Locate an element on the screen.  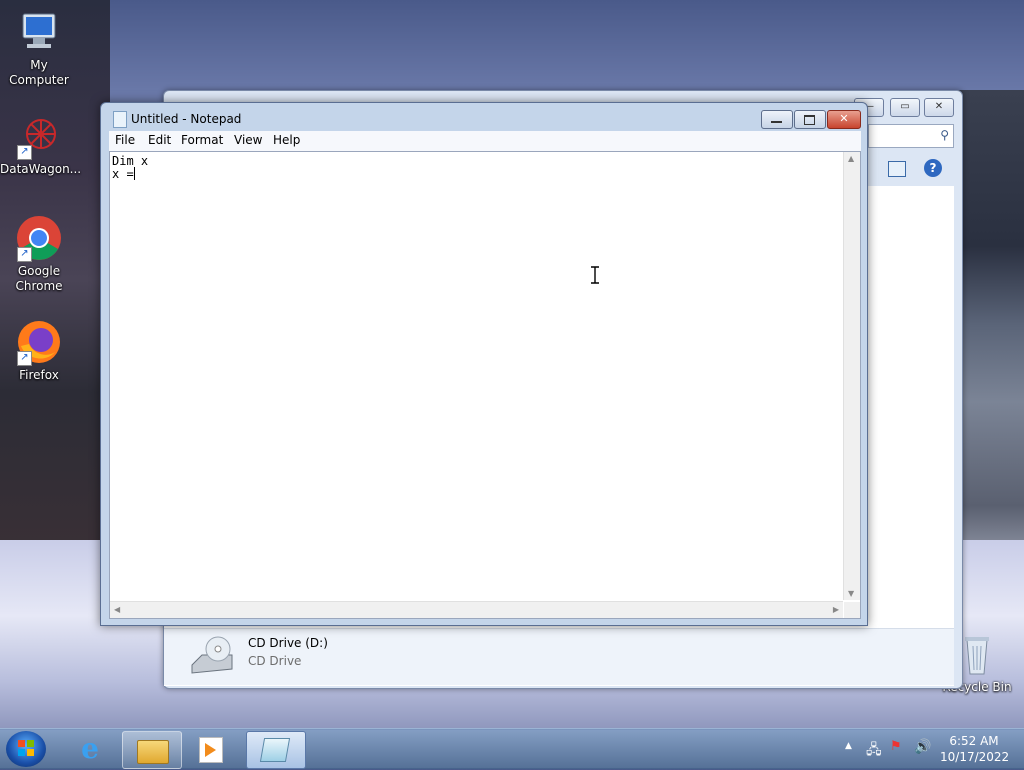
menu-edit: Edit is located at coordinates (159, 140).